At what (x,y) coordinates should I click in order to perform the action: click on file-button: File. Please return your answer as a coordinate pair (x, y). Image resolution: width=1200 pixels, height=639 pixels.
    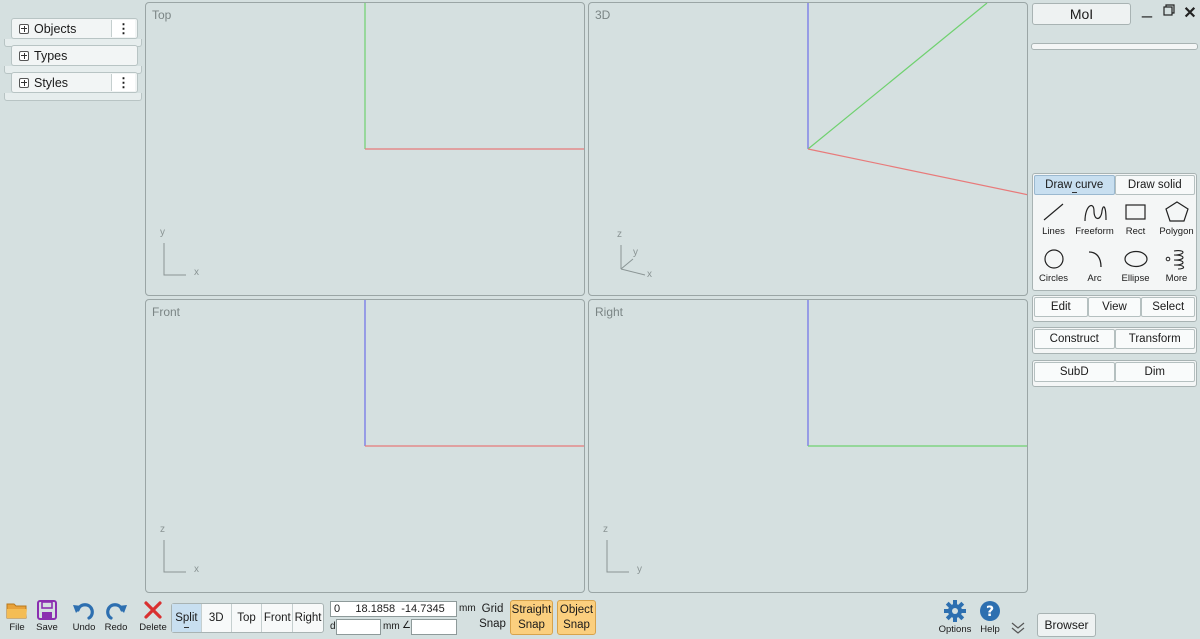
    Looking at the image, I should click on (17, 619).